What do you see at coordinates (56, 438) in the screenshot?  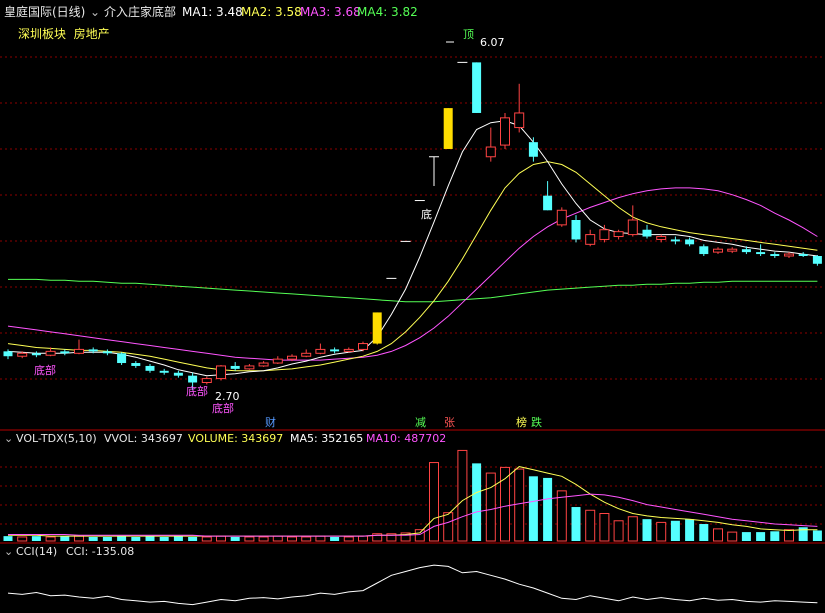 I see `vol-title: VOL-TDX(5,10)` at bounding box center [56, 438].